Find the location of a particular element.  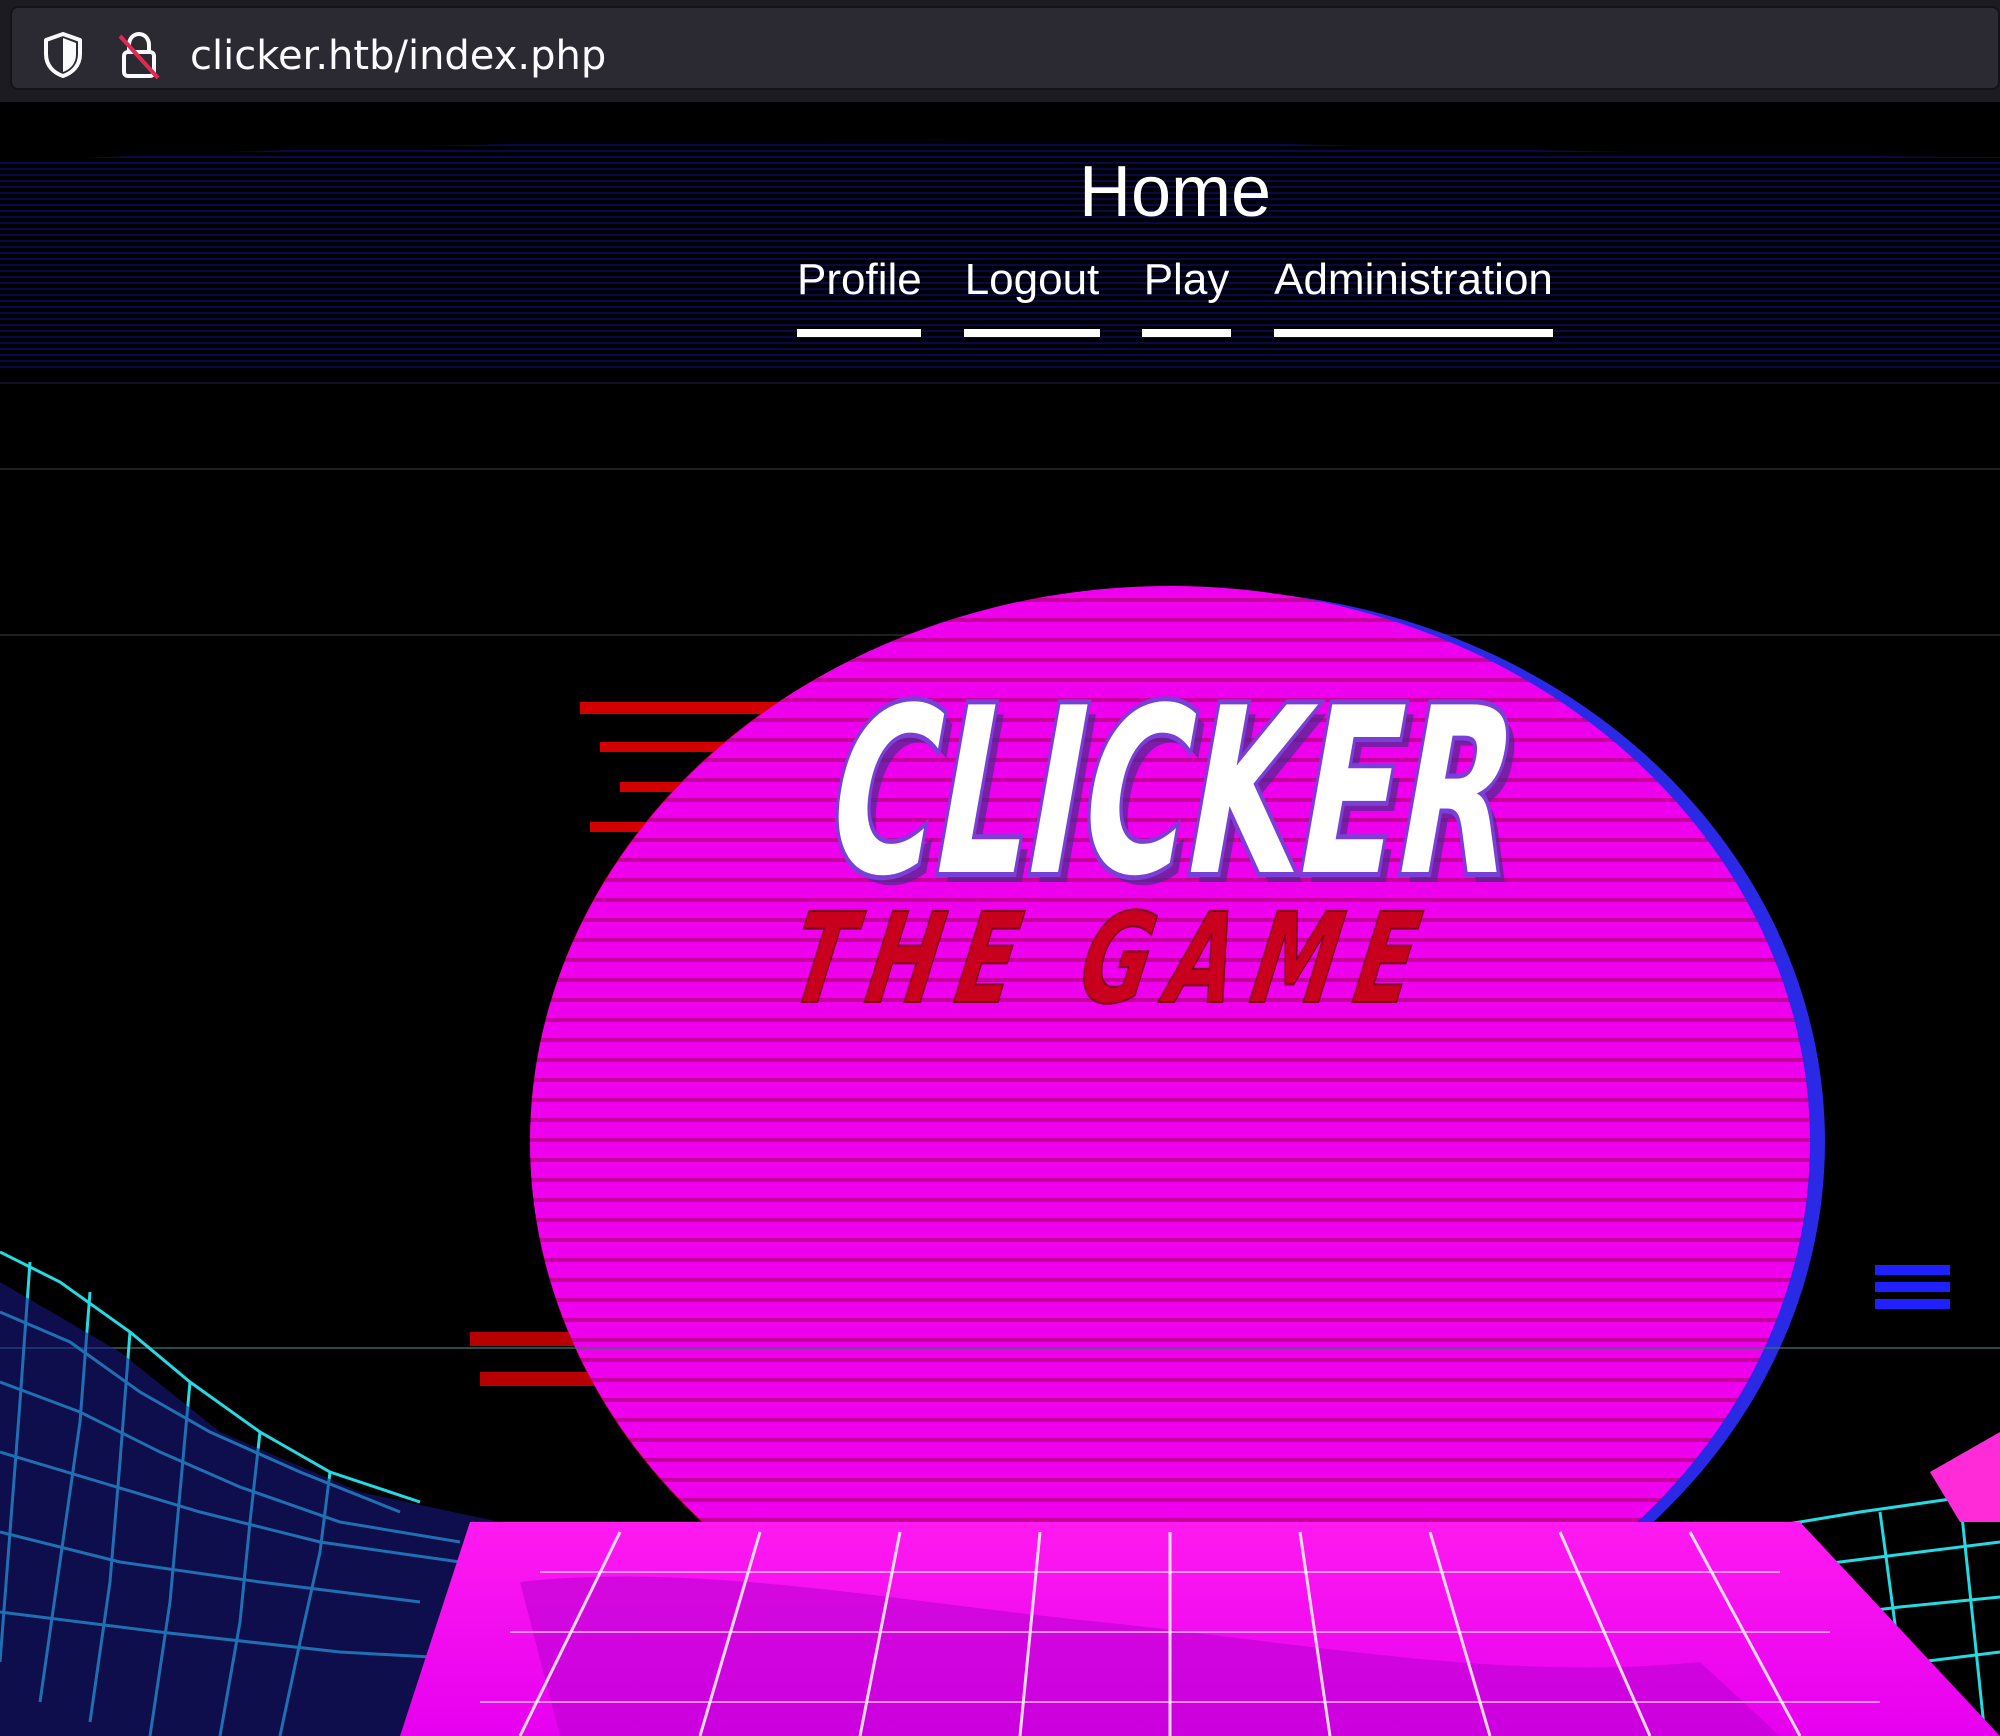

browser-toolbar: clicker.htb/index.php is located at coordinates (1000, 51).